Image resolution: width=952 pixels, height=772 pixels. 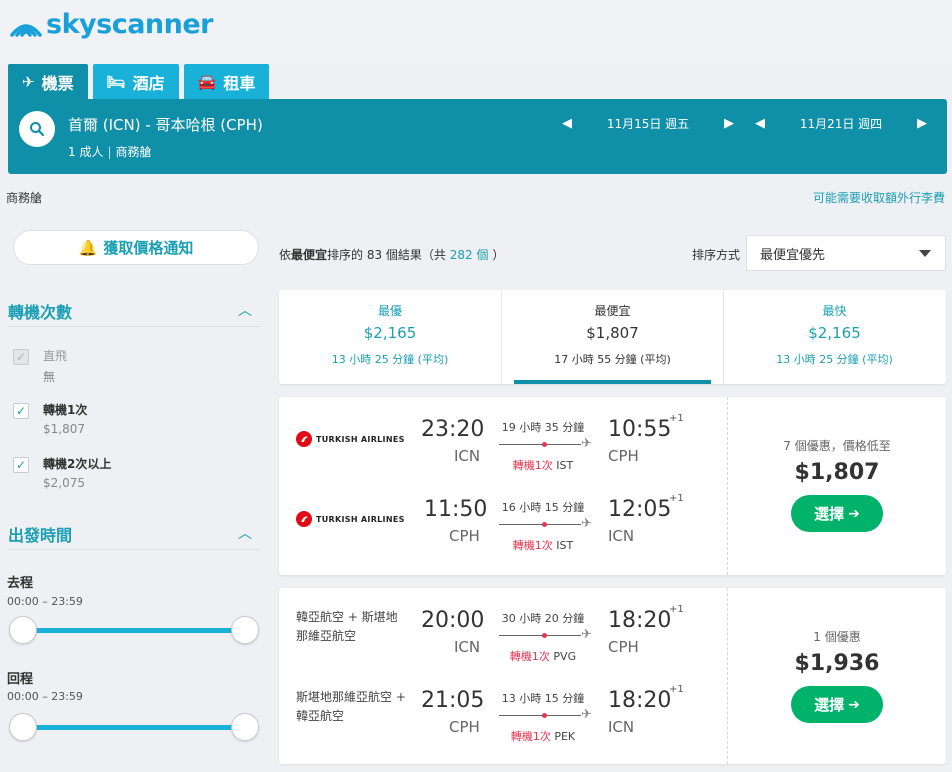 What do you see at coordinates (567, 123) in the screenshot?
I see `prev-depart-date-button: ◀` at bounding box center [567, 123].